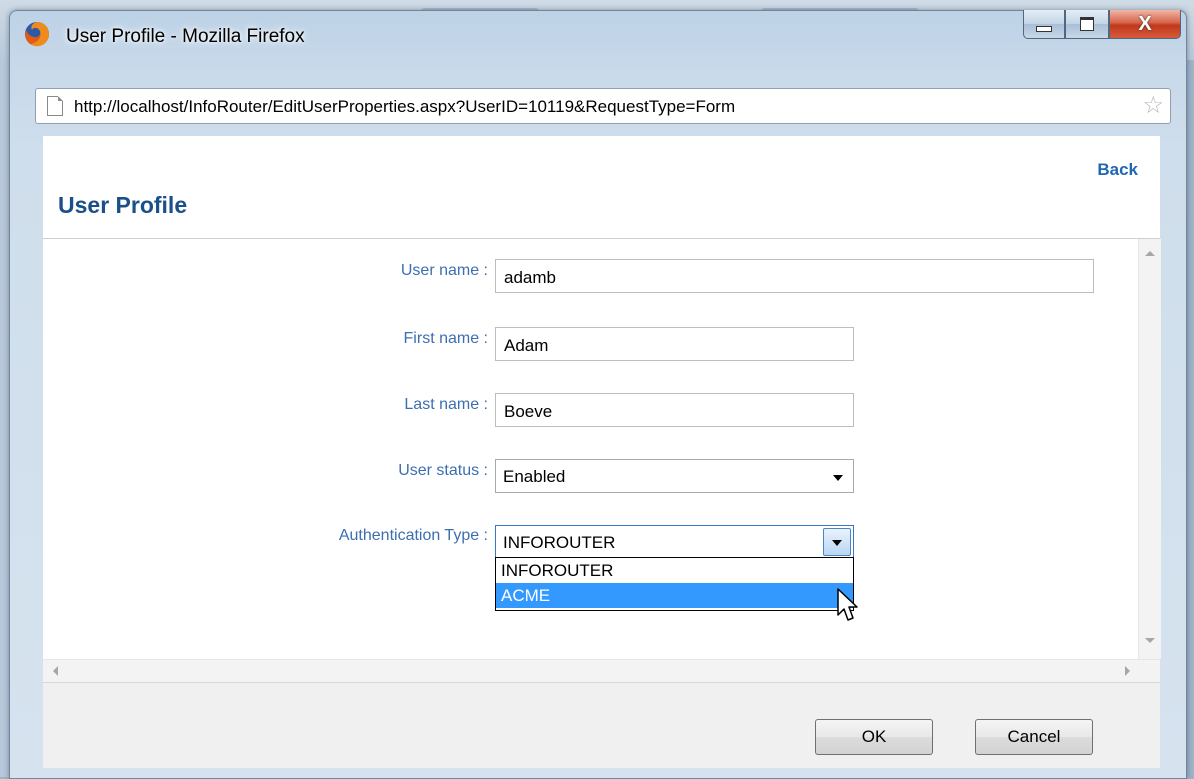 This screenshot has height=779, width=1194. Describe the element at coordinates (601, 670) in the screenshot. I see `horizontal-scrollbar` at that location.